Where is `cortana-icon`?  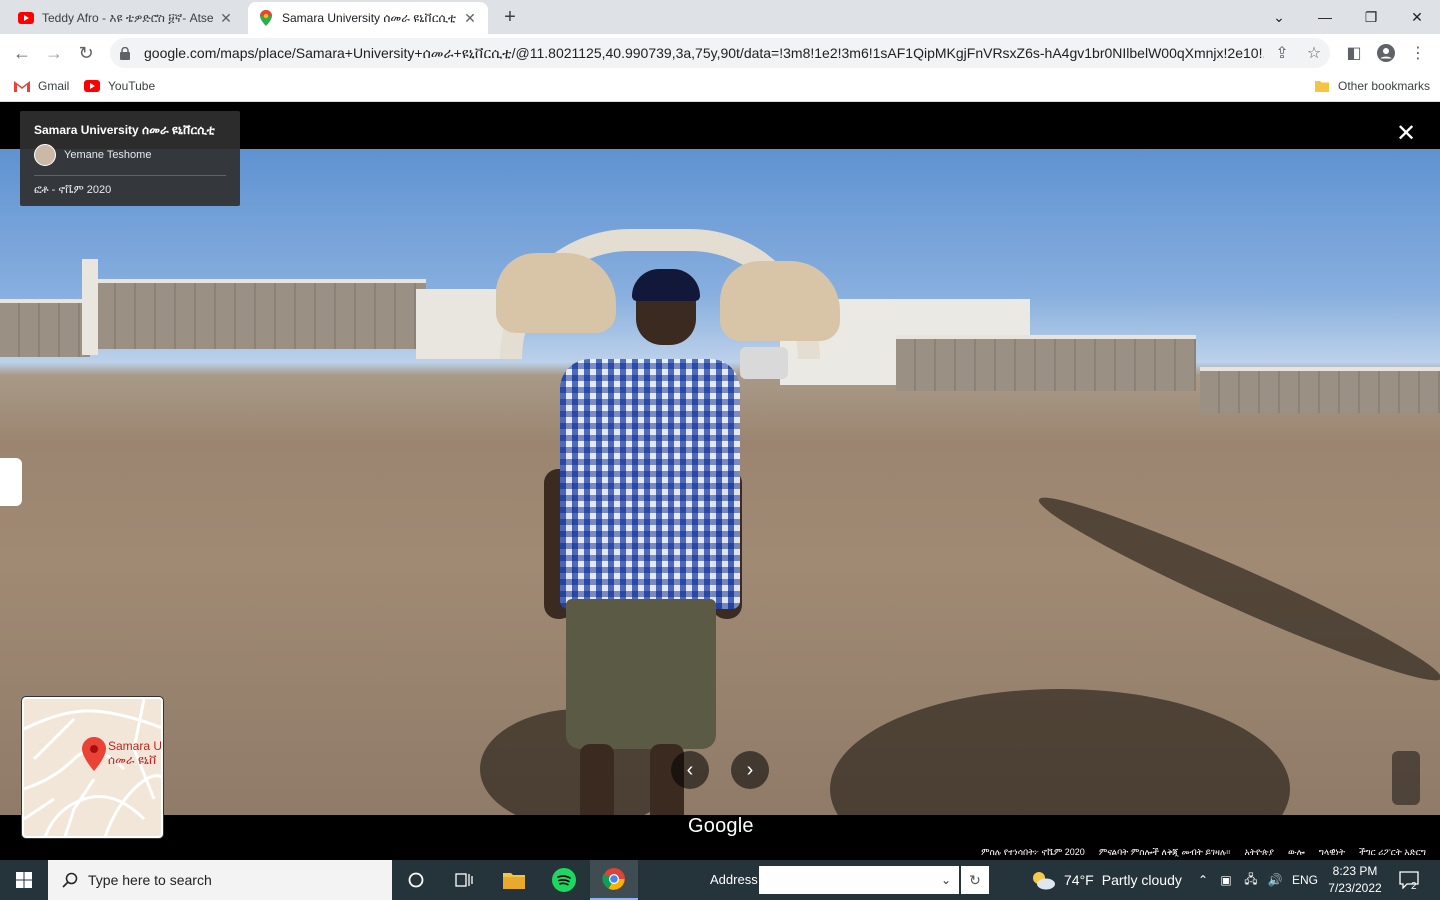 cortana-icon is located at coordinates (416, 880).